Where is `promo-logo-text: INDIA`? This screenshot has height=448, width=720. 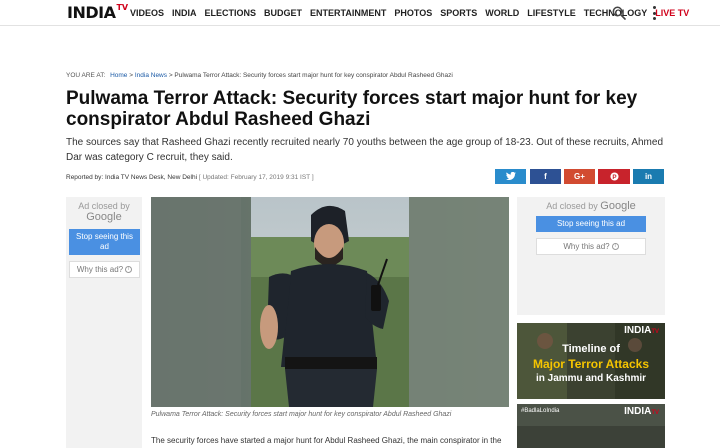 promo-logo-text: INDIA is located at coordinates (638, 330).